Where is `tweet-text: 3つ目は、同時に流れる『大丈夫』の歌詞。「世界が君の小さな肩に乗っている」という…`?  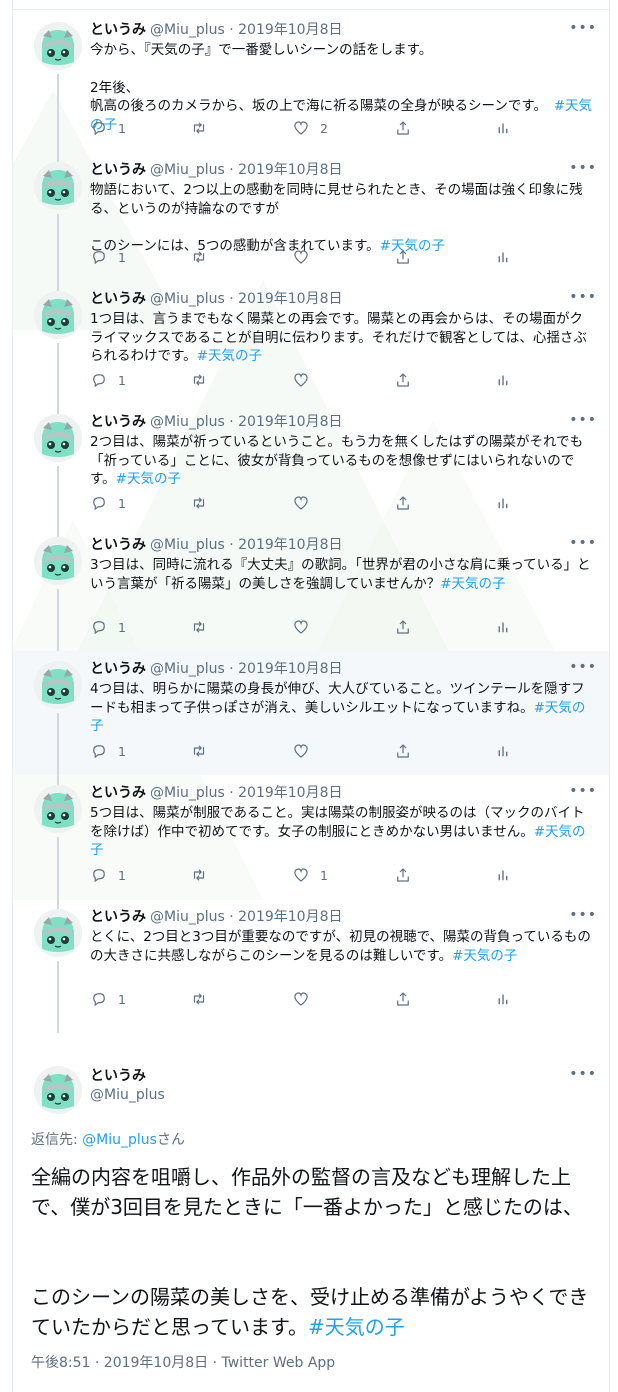
tweet-text: 3つ目は、同時に流れる『大丈夫』の歌詞。「世界が君の小さな肩に乗っている」という… is located at coordinates (342, 574).